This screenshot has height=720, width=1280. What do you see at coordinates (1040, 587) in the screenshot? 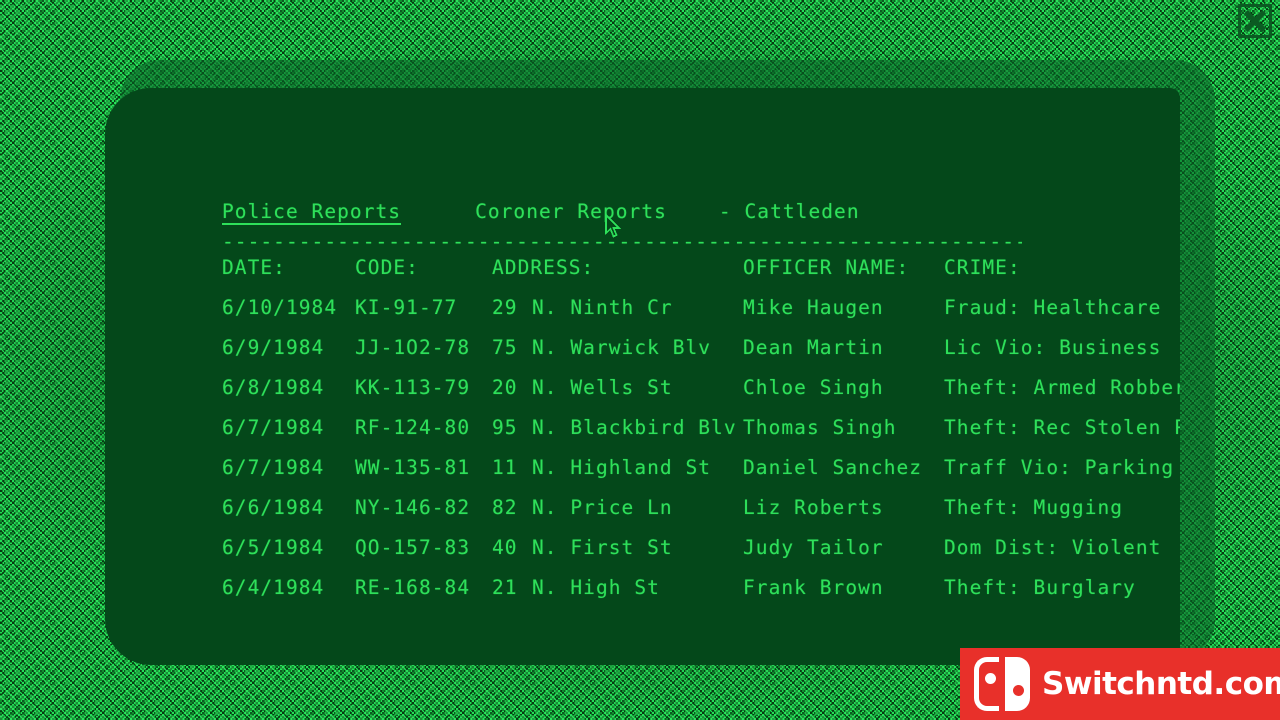
I see `cell-crime: Theft: Burglary` at bounding box center [1040, 587].